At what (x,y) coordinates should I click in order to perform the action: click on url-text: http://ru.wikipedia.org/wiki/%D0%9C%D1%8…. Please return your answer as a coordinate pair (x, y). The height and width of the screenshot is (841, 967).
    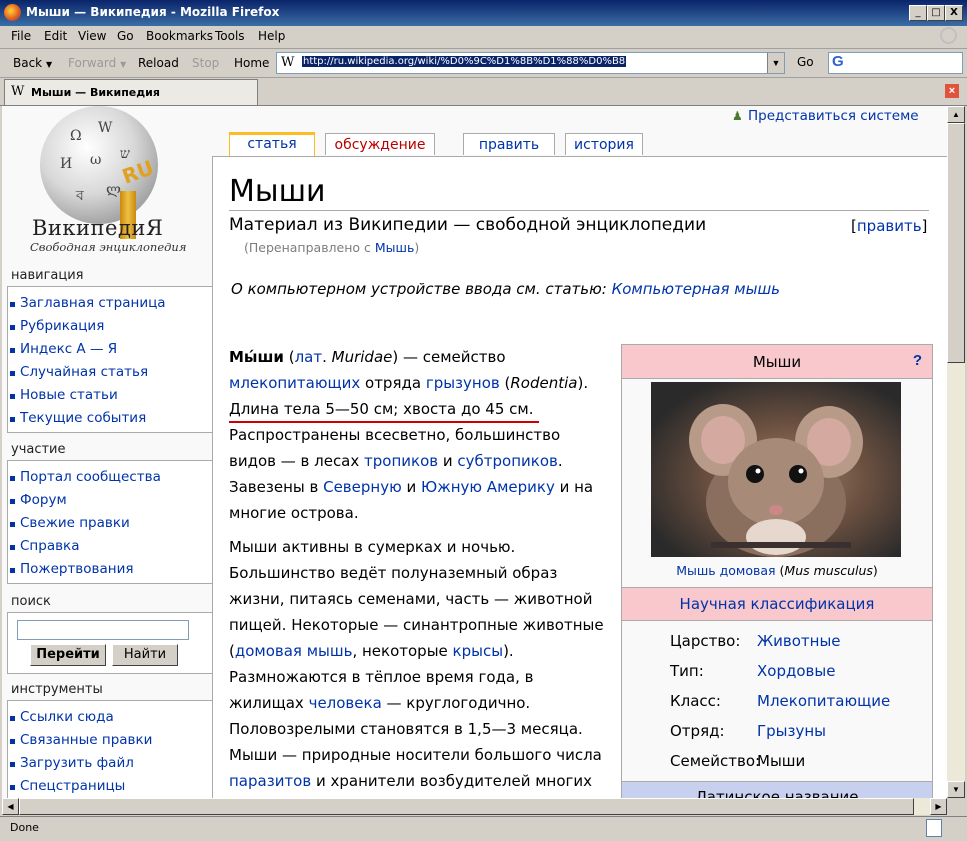
    Looking at the image, I should click on (464, 61).